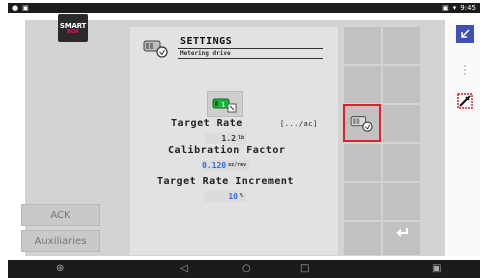 The image size is (487, 278). What do you see at coordinates (250, 48) in the screenshot?
I see `title-rule` at bounding box center [250, 48].